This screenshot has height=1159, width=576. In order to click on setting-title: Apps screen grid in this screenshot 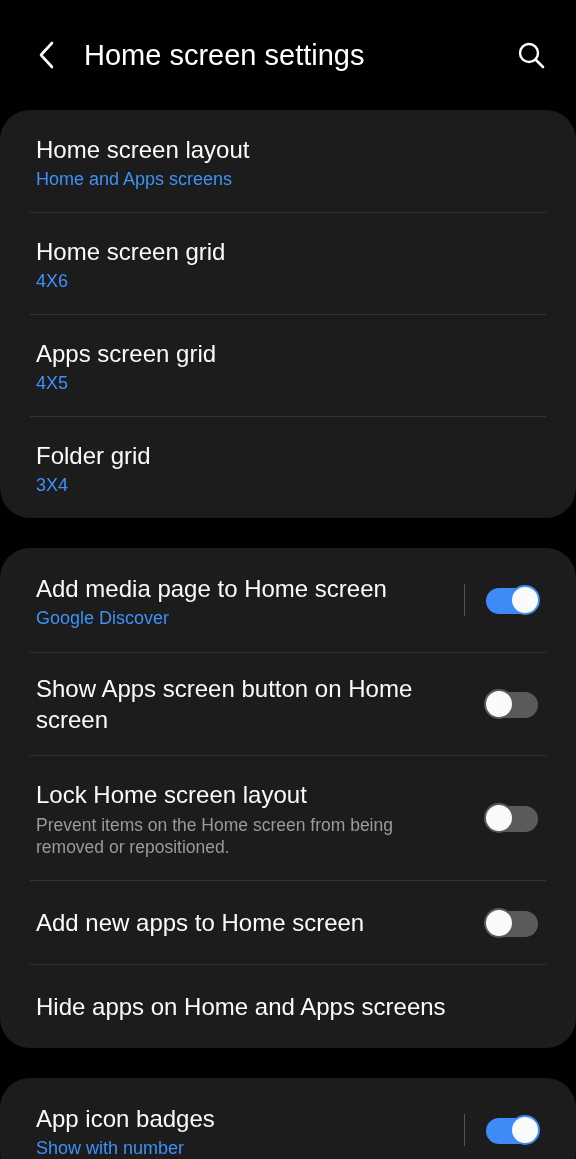, I will do `click(127, 354)`.